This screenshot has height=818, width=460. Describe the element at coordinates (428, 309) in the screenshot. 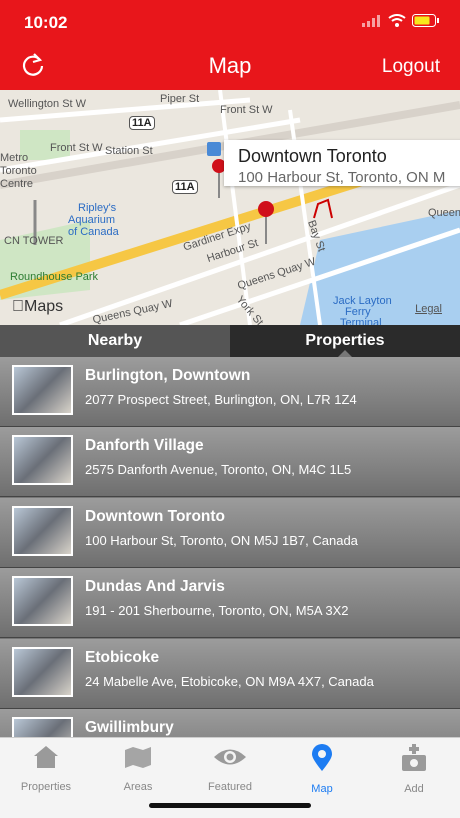

I see `legal-link: Legal` at that location.